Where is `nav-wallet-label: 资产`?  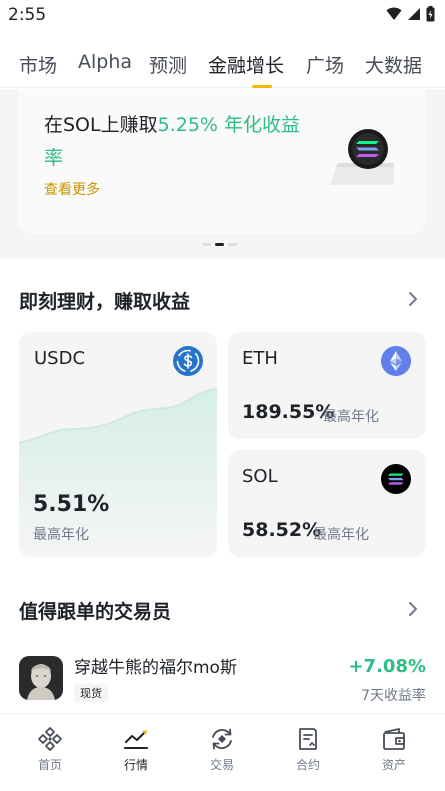
nav-wallet-label: 资产 is located at coordinates (393, 765).